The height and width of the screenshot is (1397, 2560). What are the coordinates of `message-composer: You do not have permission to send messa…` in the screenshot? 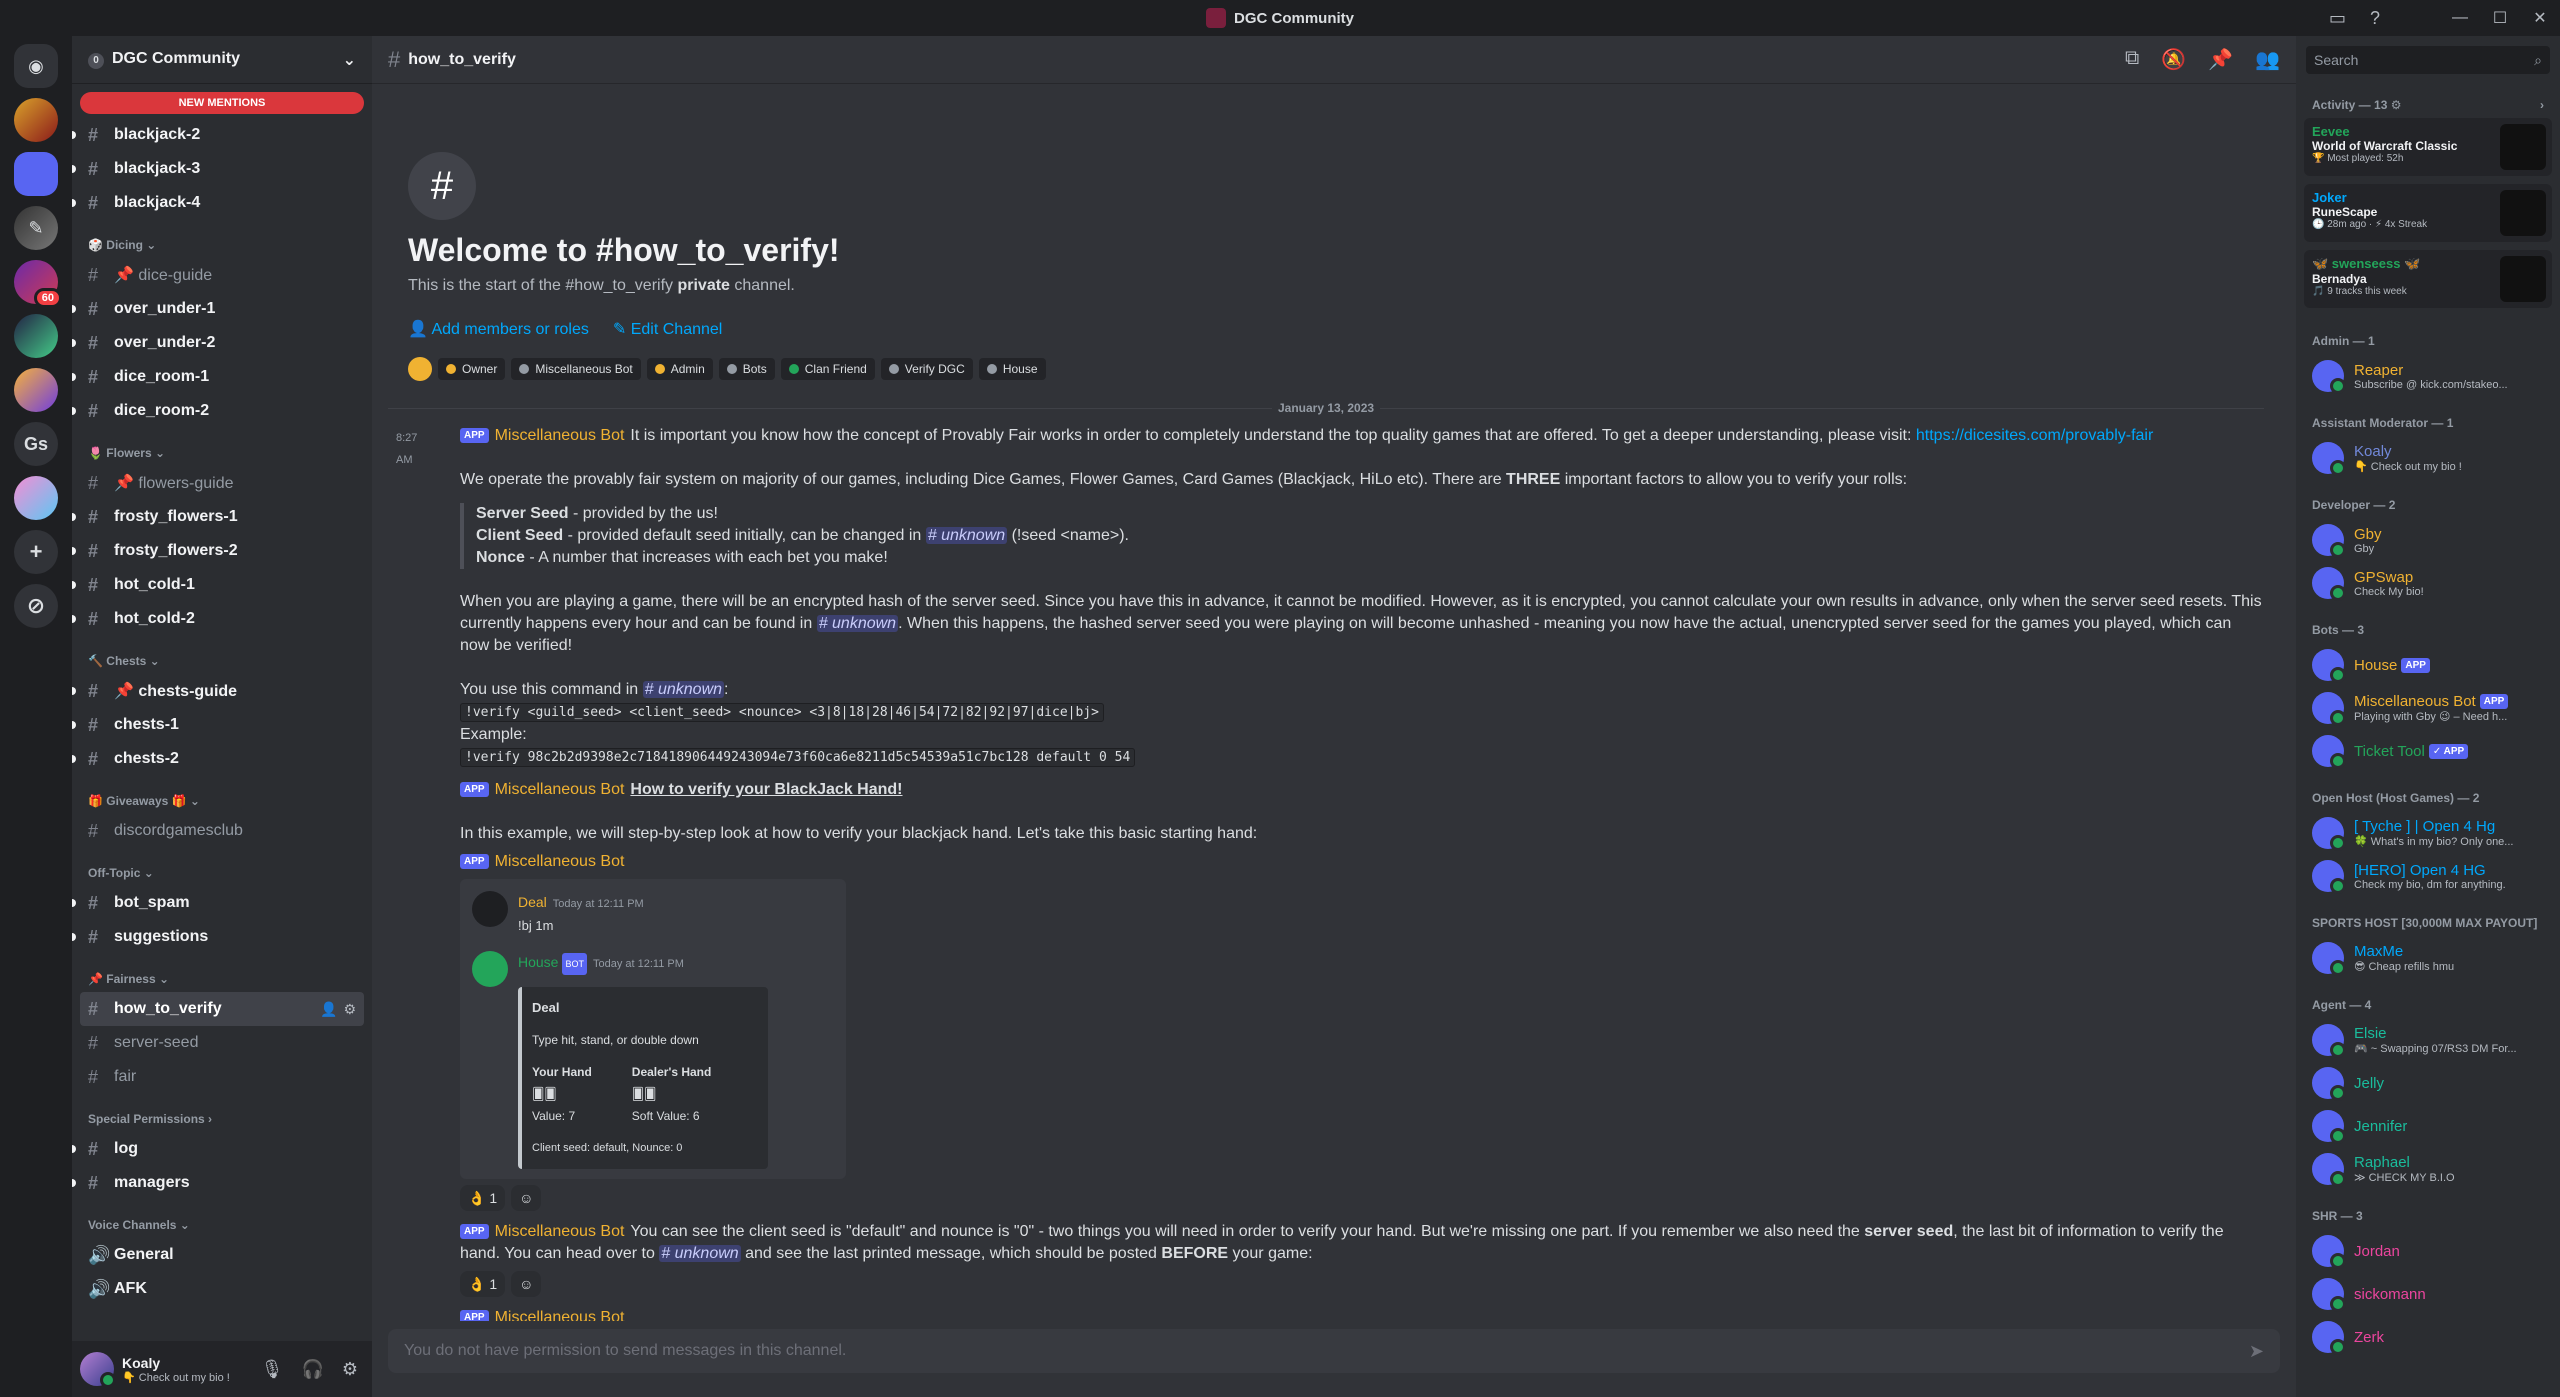 It's located at (1334, 1351).